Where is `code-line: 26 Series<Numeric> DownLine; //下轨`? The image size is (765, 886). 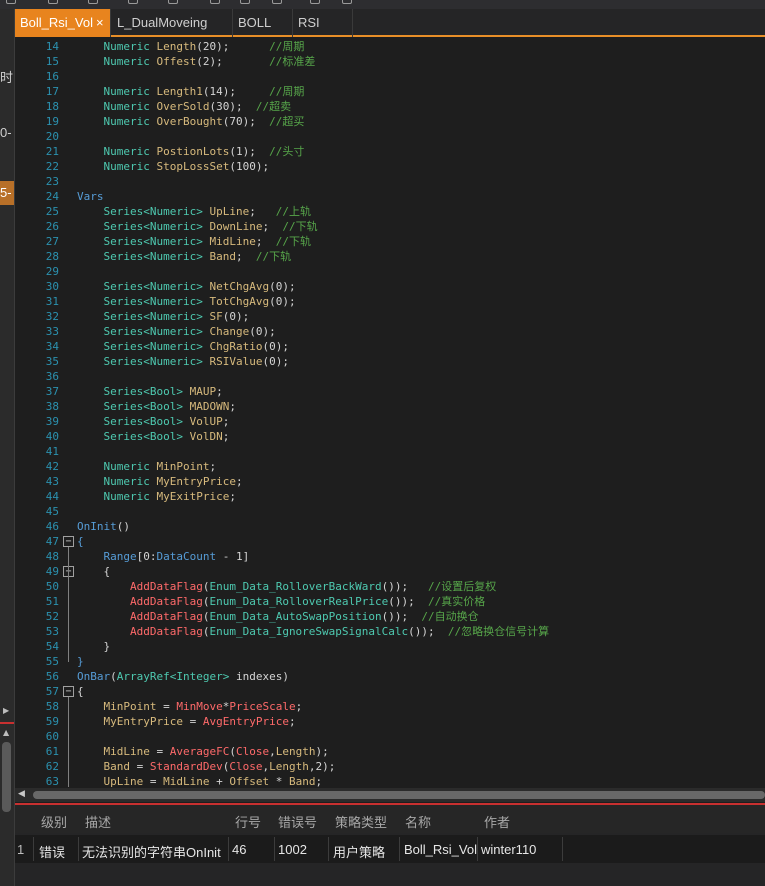 code-line: 26 Series<Numeric> DownLine; //下轨 is located at coordinates (390, 226).